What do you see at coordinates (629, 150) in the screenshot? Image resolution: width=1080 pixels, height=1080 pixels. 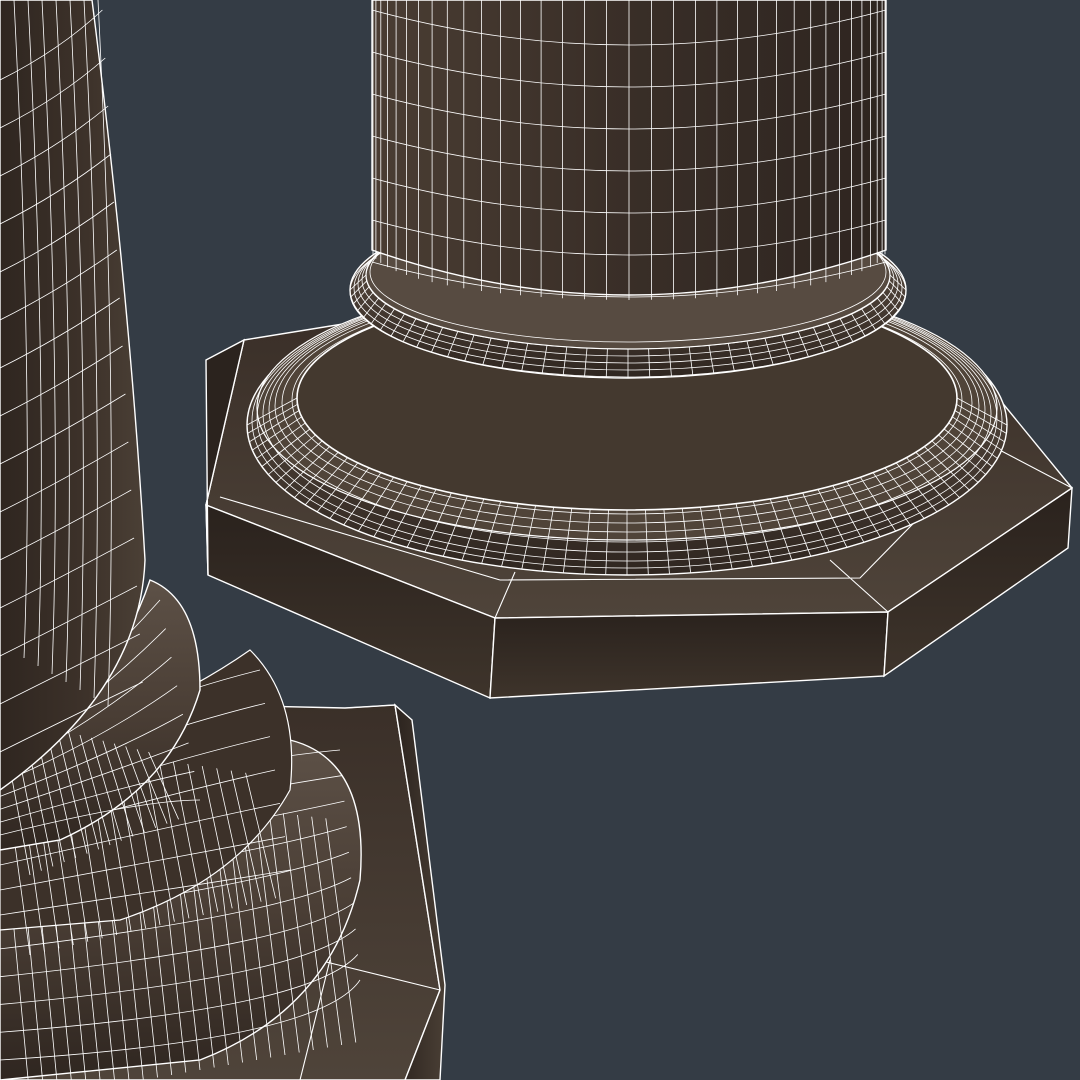 I see `right-column-shaft` at bounding box center [629, 150].